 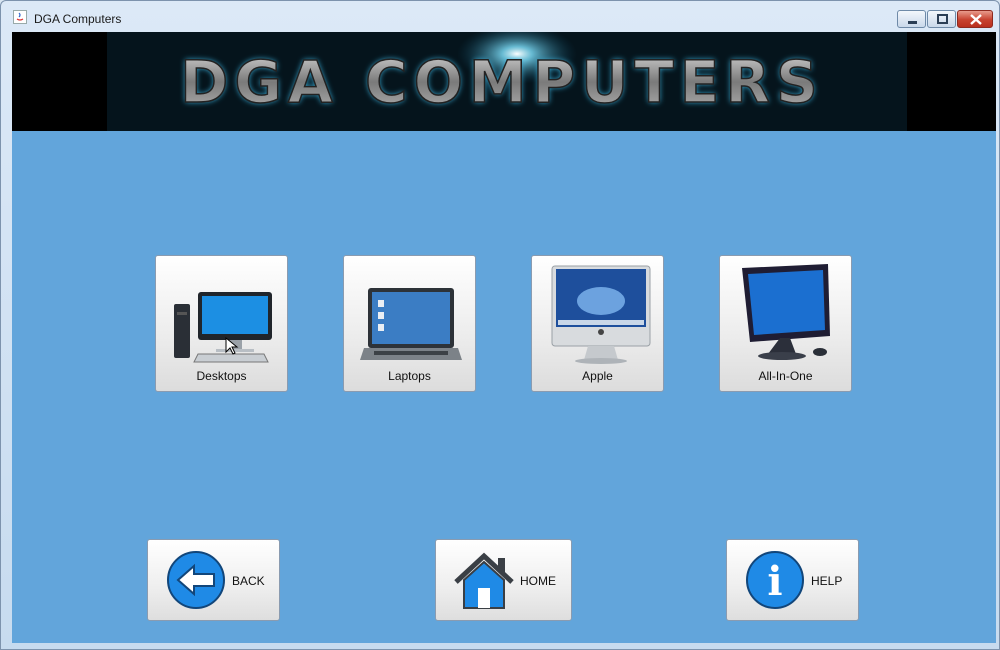 What do you see at coordinates (597, 376) in the screenshot?
I see `category-label: Apple` at bounding box center [597, 376].